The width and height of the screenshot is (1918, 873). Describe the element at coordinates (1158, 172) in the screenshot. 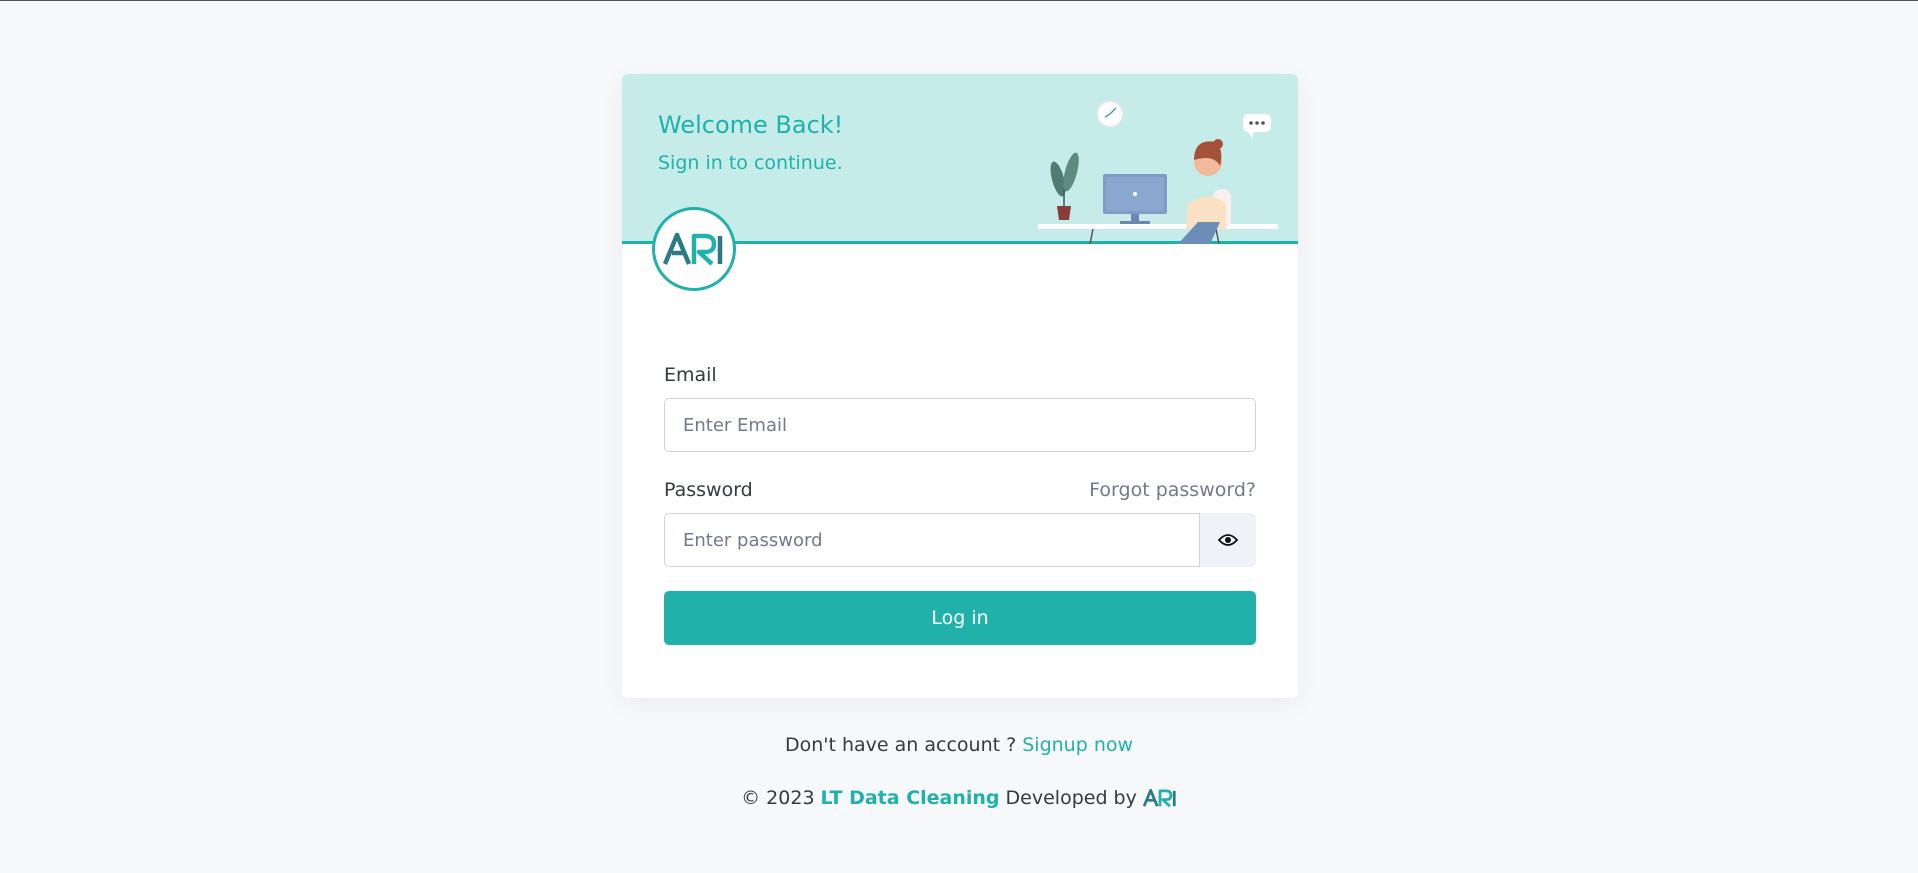

I see `office-illustration` at that location.